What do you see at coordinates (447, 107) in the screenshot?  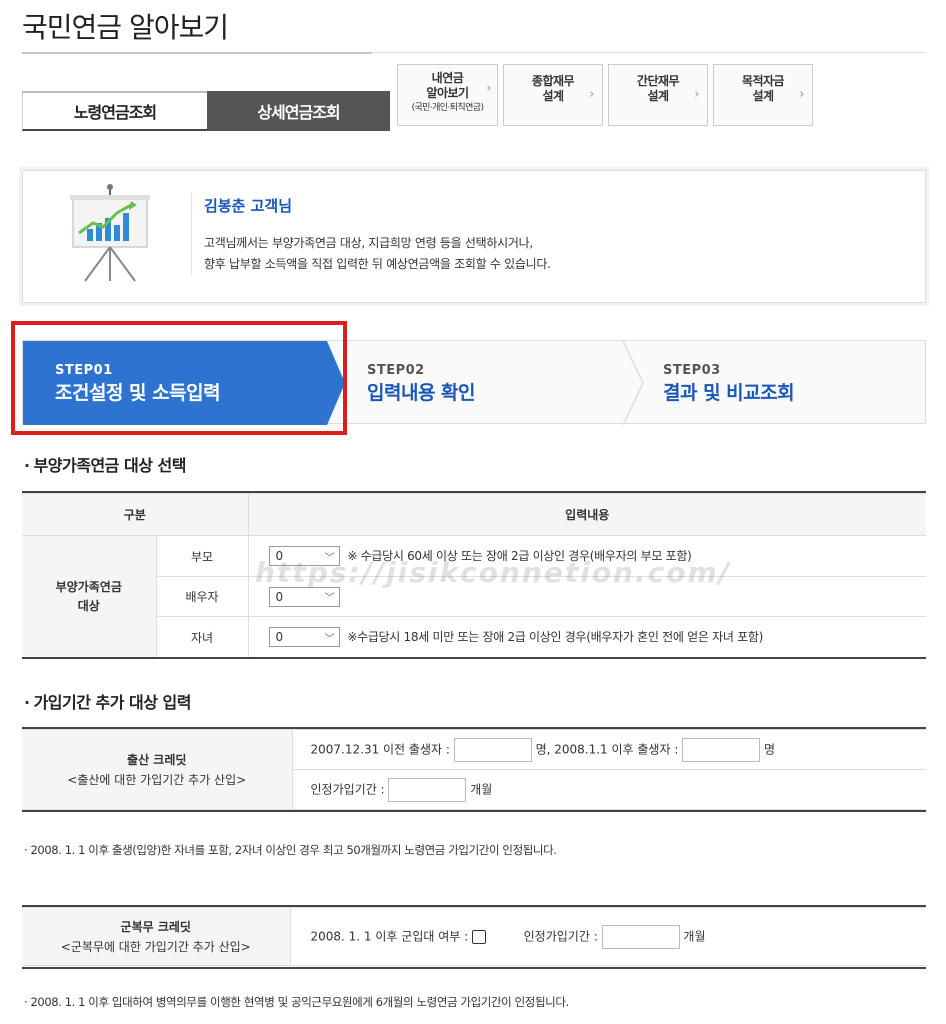 I see `link-my-pension-sub: (국민·개인·퇴직연금)` at bounding box center [447, 107].